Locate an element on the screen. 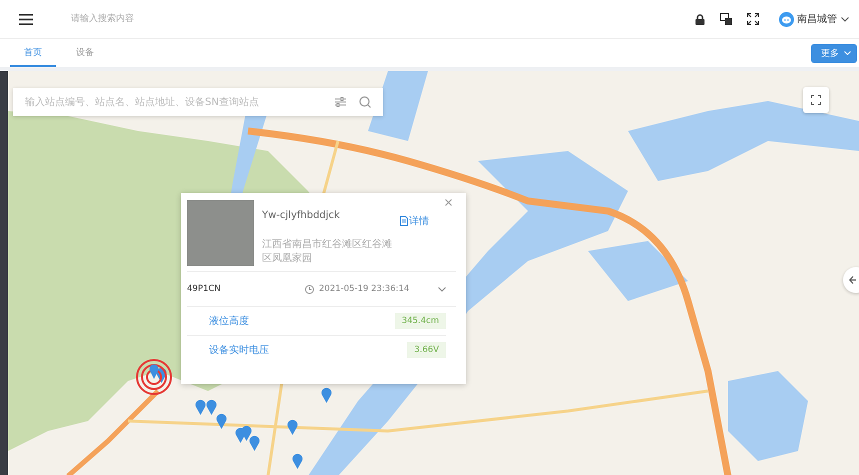 The image size is (859, 475). detail-link: 详情 is located at coordinates (414, 221).